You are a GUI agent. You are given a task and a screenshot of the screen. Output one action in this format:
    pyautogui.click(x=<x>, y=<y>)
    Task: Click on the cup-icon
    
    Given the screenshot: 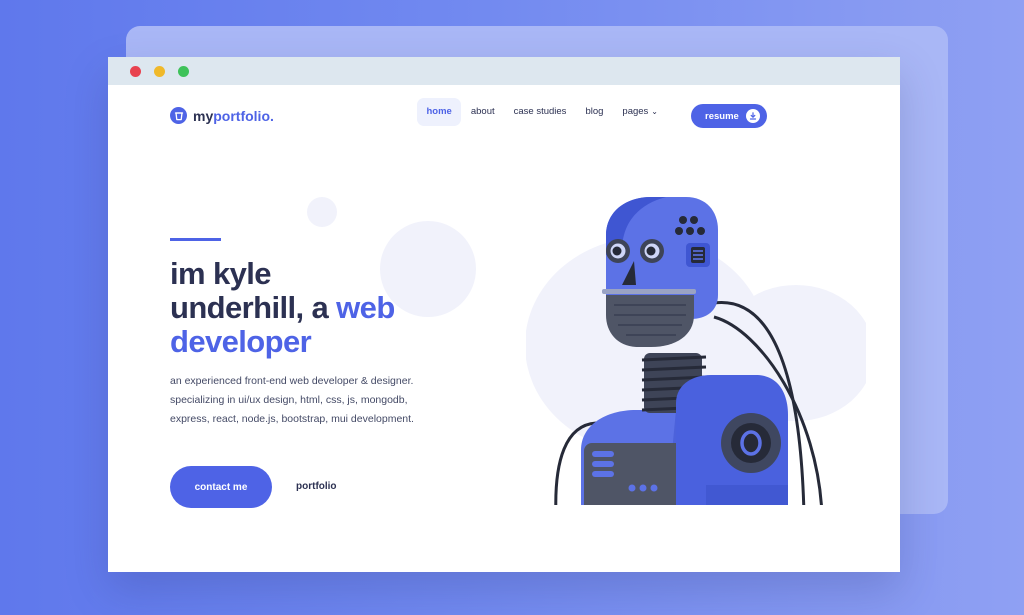 What is the action you would take?
    pyautogui.click(x=178, y=115)
    